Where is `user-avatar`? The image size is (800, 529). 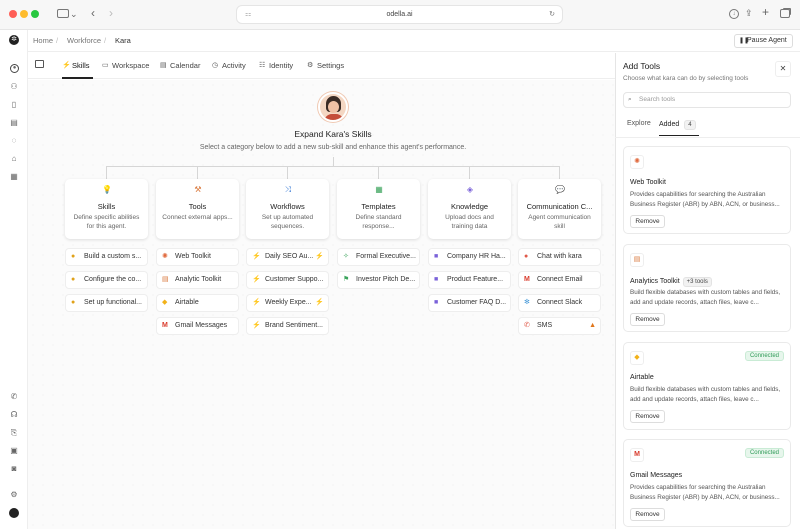 user-avatar is located at coordinates (14, 513).